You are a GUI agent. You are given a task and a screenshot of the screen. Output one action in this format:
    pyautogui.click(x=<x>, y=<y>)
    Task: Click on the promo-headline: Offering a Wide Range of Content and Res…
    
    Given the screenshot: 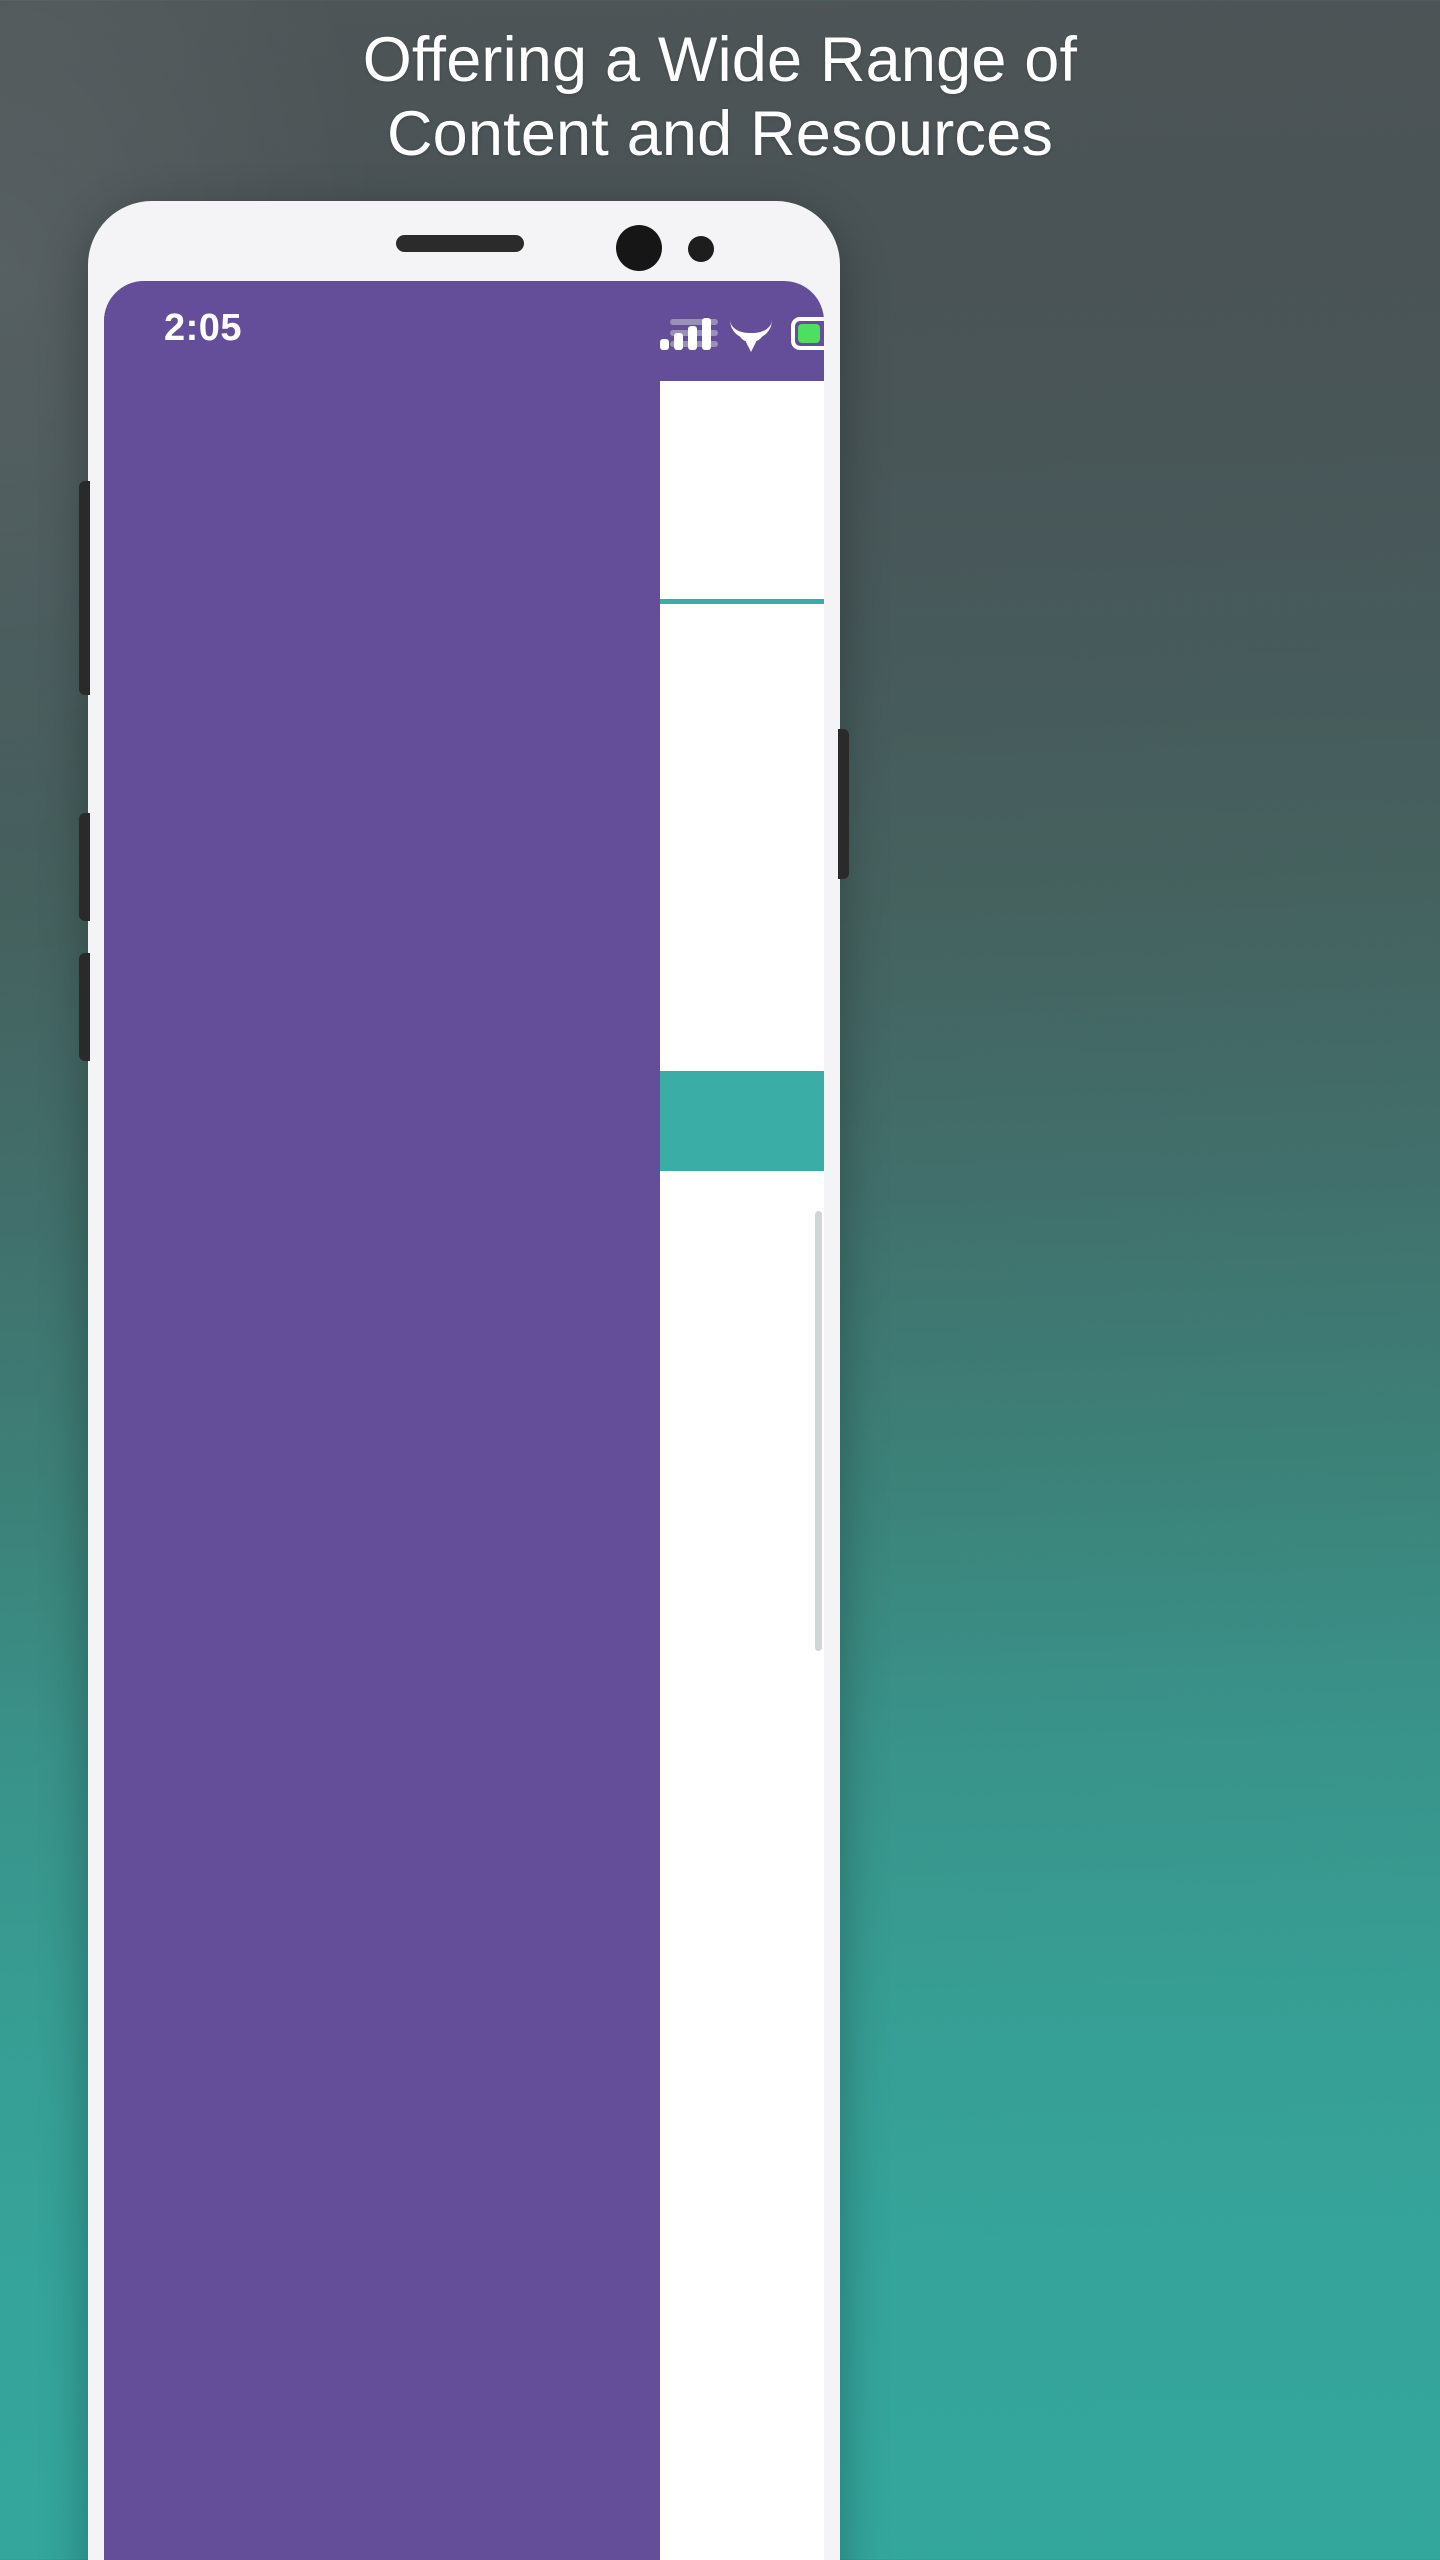 What is the action you would take?
    pyautogui.click(x=720, y=97)
    